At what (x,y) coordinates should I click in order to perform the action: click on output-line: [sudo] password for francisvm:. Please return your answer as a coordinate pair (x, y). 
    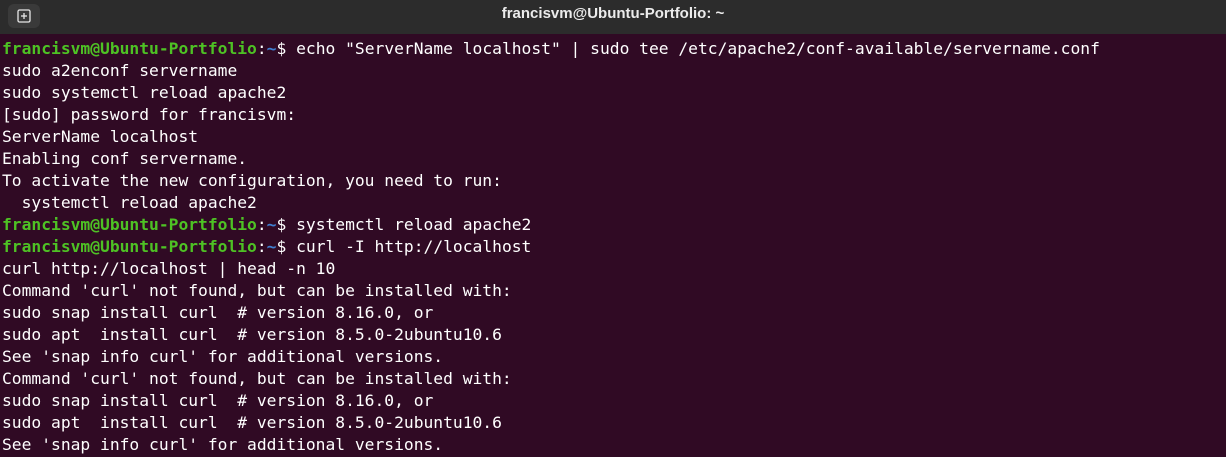
    Looking at the image, I should click on (149, 114).